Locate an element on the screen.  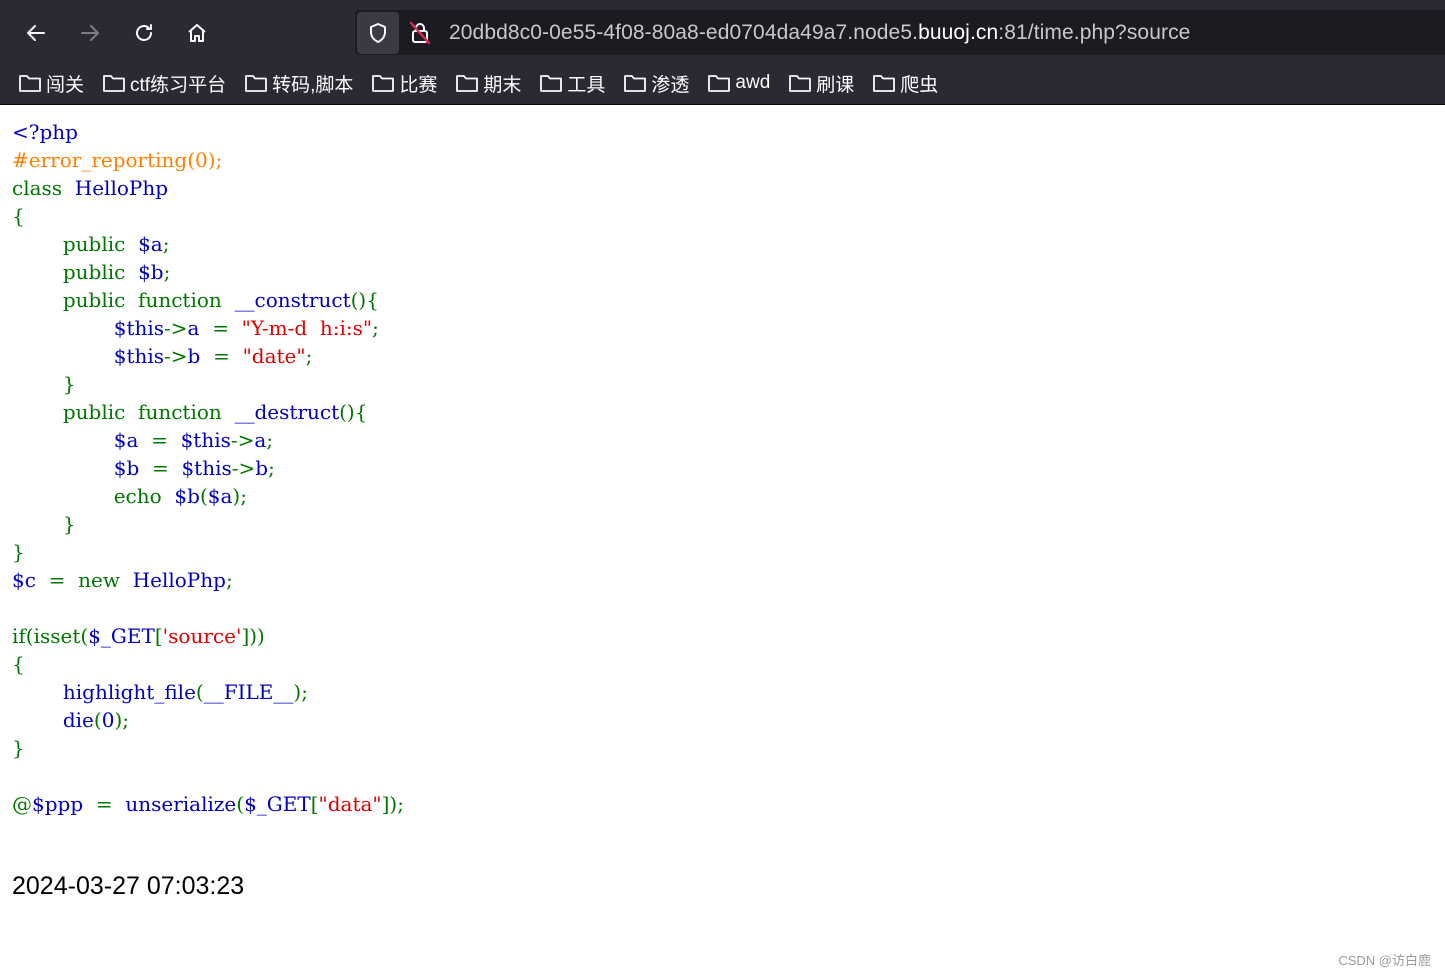
bookmark-item: 期末 is located at coordinates (488, 83).